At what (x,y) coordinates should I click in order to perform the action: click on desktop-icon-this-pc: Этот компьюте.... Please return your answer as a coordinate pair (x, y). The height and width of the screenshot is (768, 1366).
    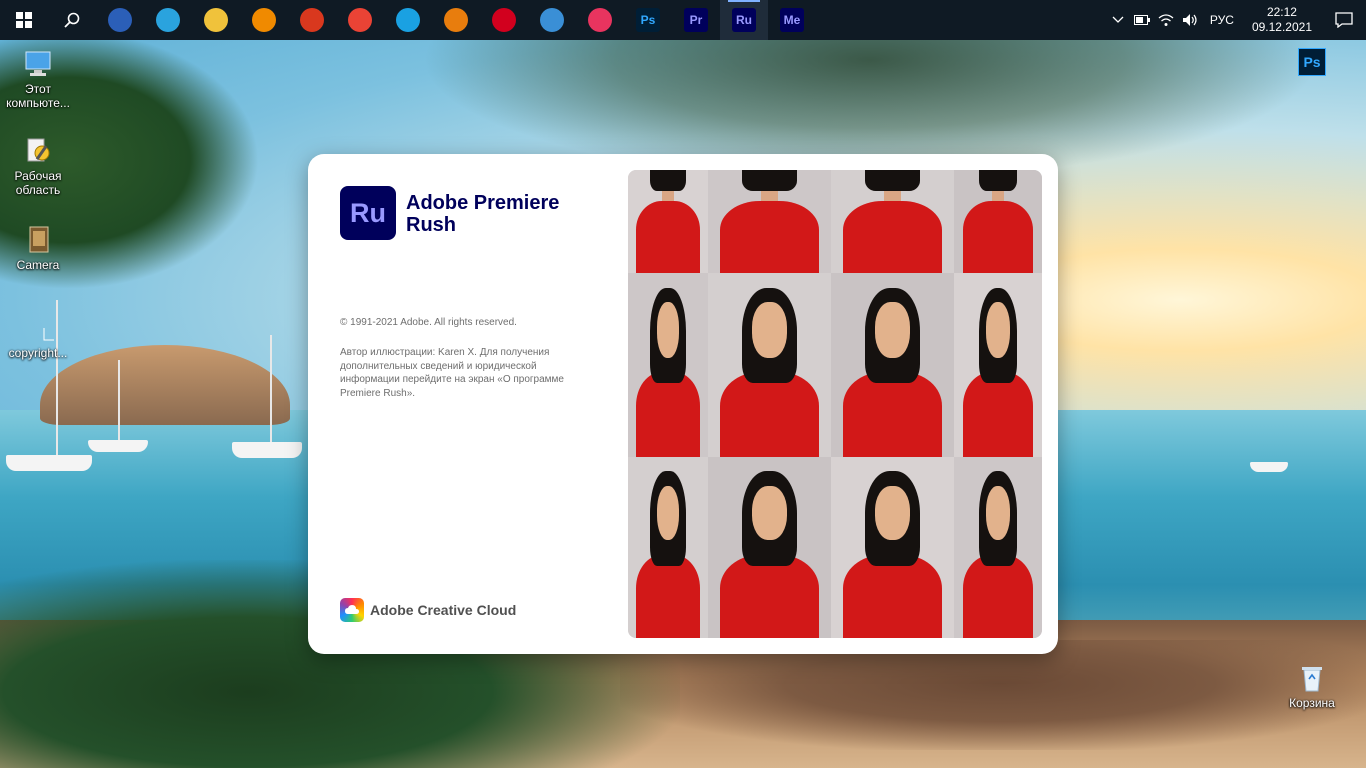
    Looking at the image, I should click on (38, 79).